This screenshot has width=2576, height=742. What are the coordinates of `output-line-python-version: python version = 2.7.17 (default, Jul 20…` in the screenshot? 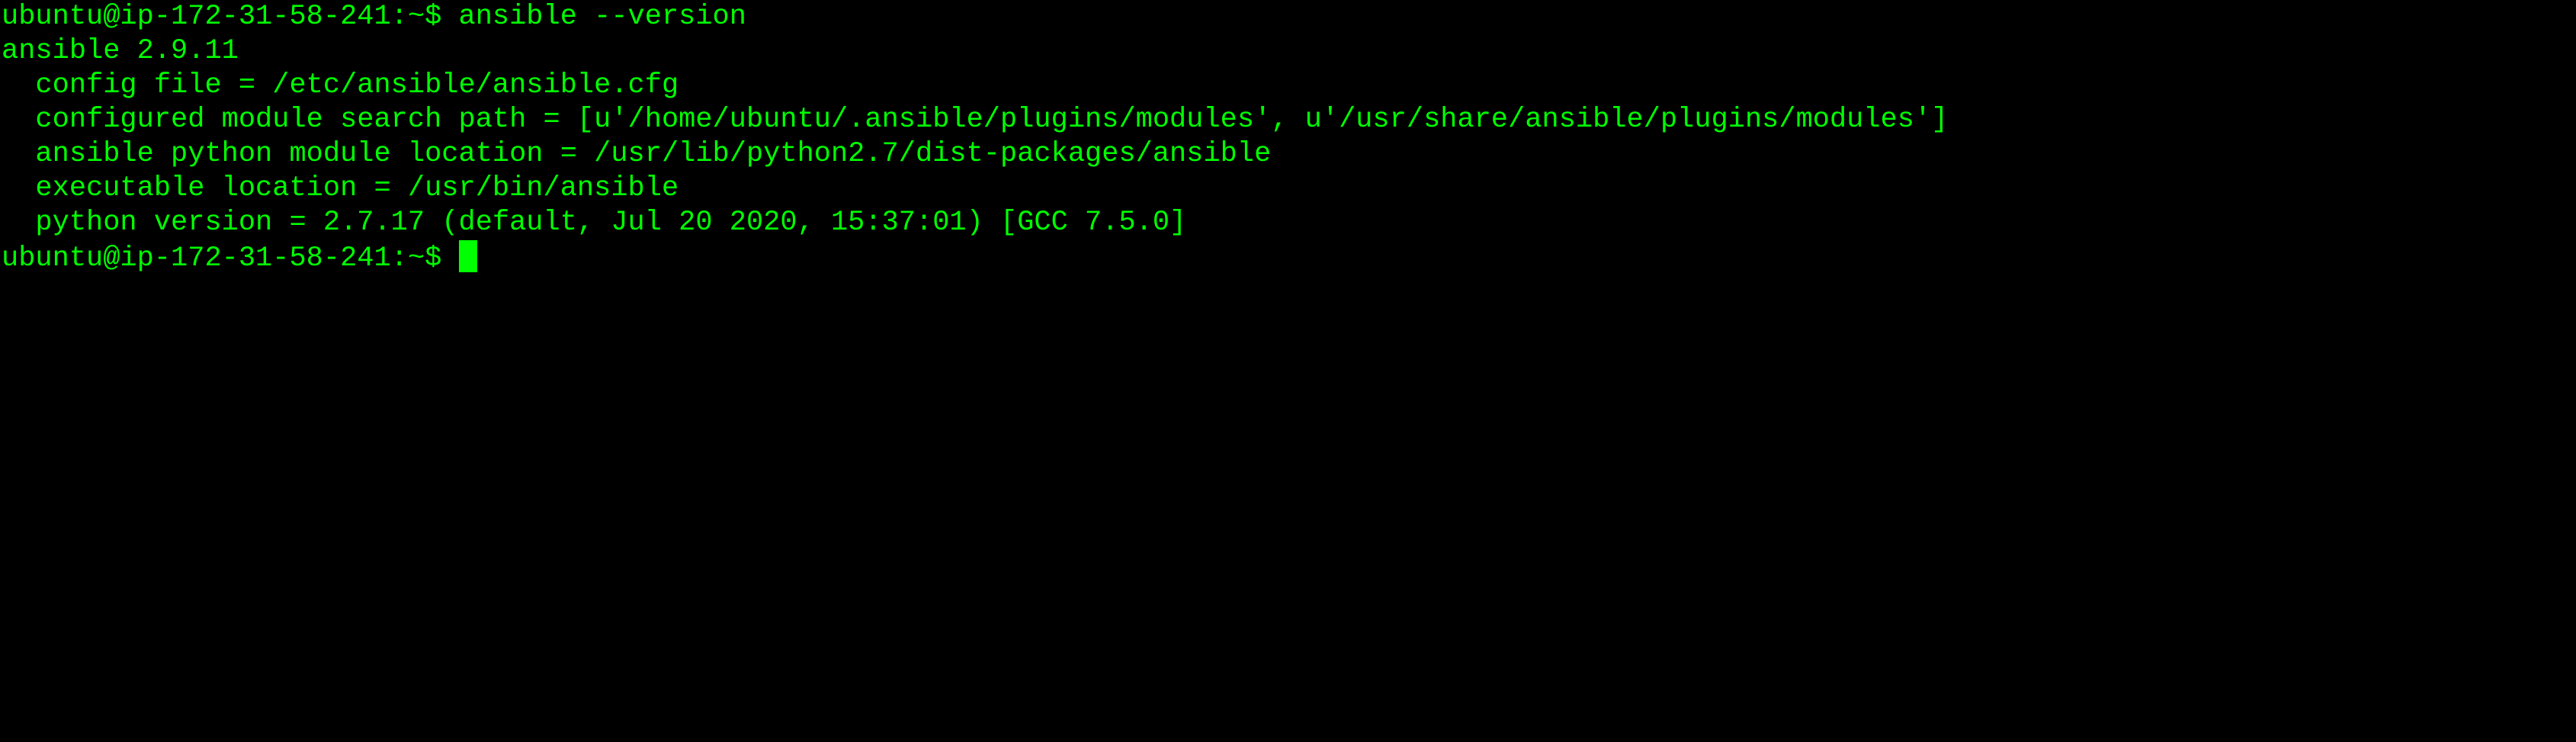 It's located at (594, 223).